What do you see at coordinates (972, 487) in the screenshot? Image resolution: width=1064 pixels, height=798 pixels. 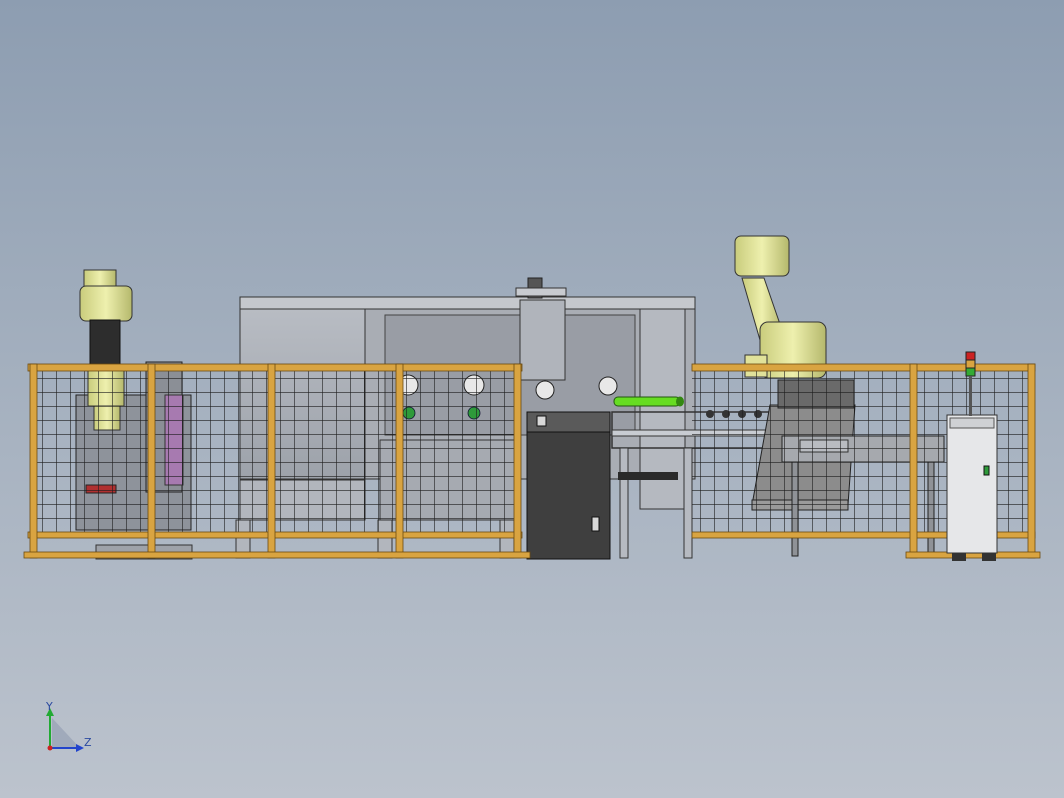 I see `electrical-cabinet` at bounding box center [972, 487].